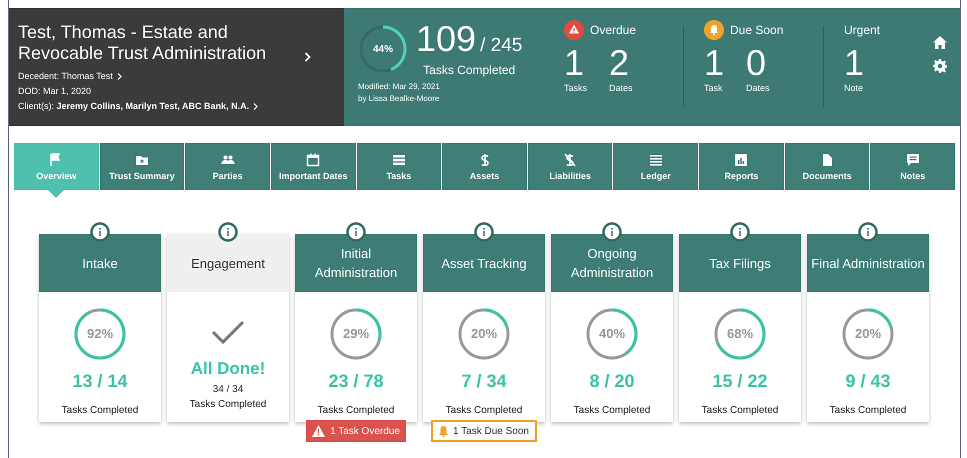  Describe the element at coordinates (382, 49) in the screenshot. I see `percent-label: 44%` at that location.